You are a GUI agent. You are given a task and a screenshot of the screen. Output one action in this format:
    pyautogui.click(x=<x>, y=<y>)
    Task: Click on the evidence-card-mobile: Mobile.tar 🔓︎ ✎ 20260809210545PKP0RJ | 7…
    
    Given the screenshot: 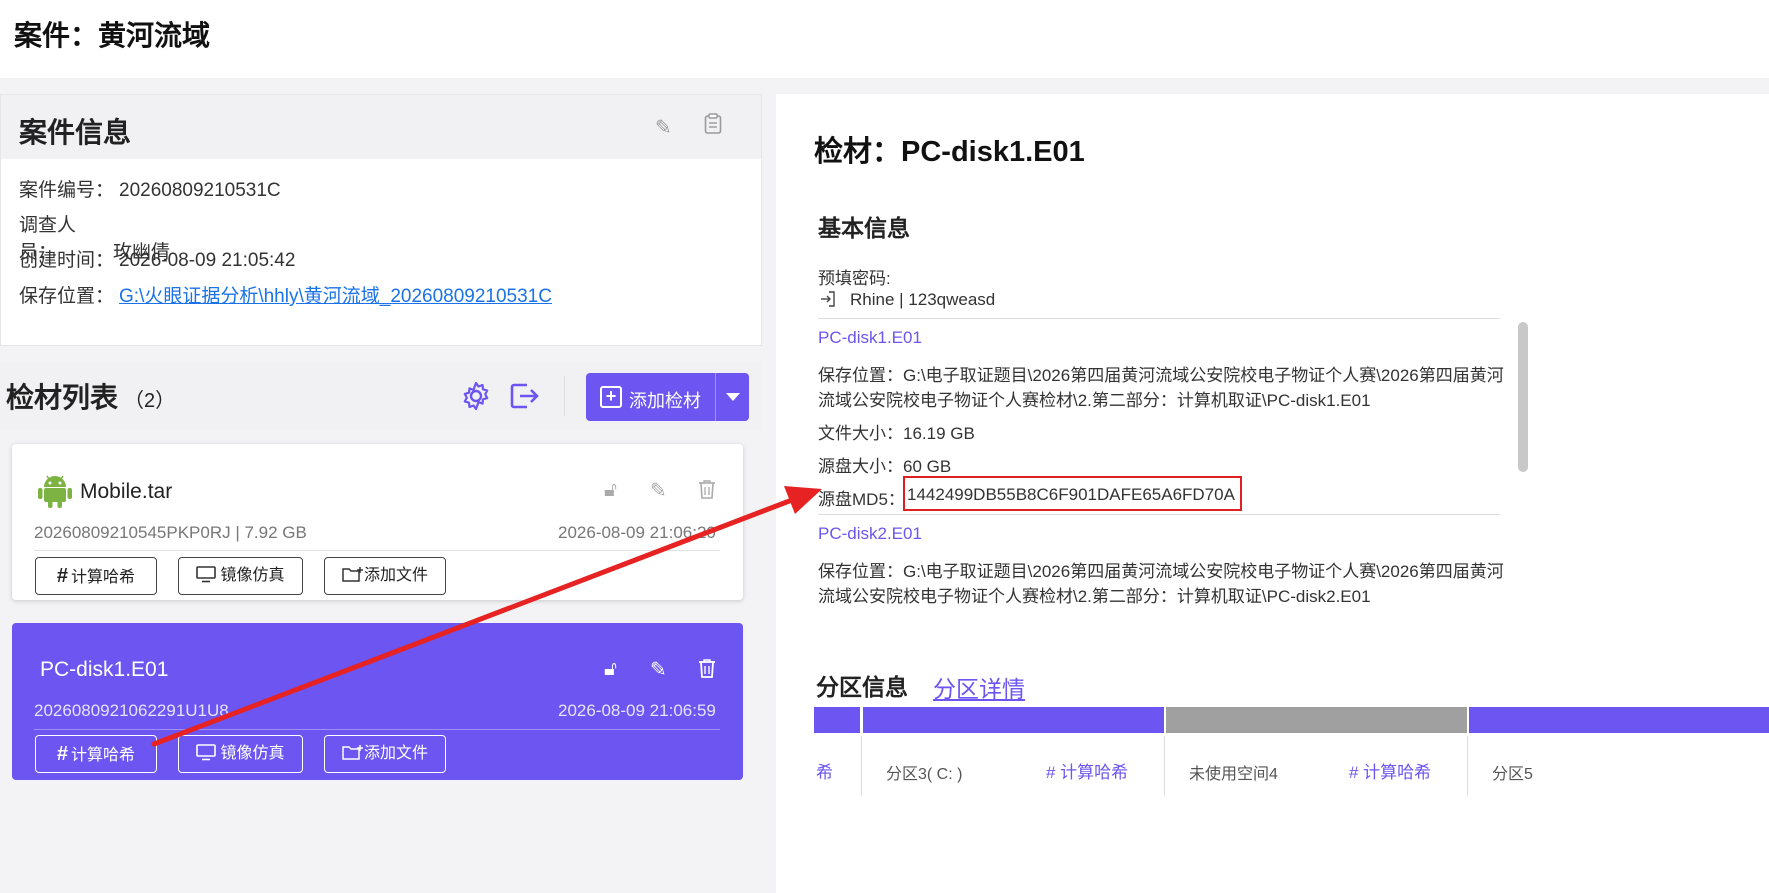 What is the action you would take?
    pyautogui.click(x=377, y=522)
    